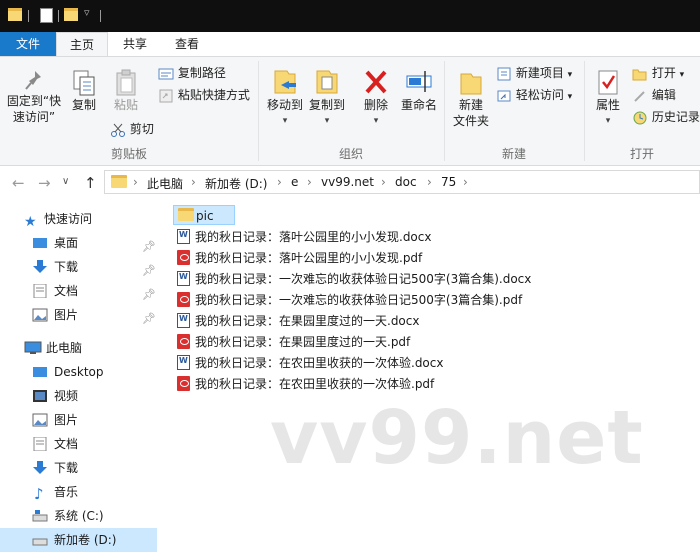 The image size is (700, 552). Describe the element at coordinates (419, 90) in the screenshot. I see `rename-button: 重命名` at that location.